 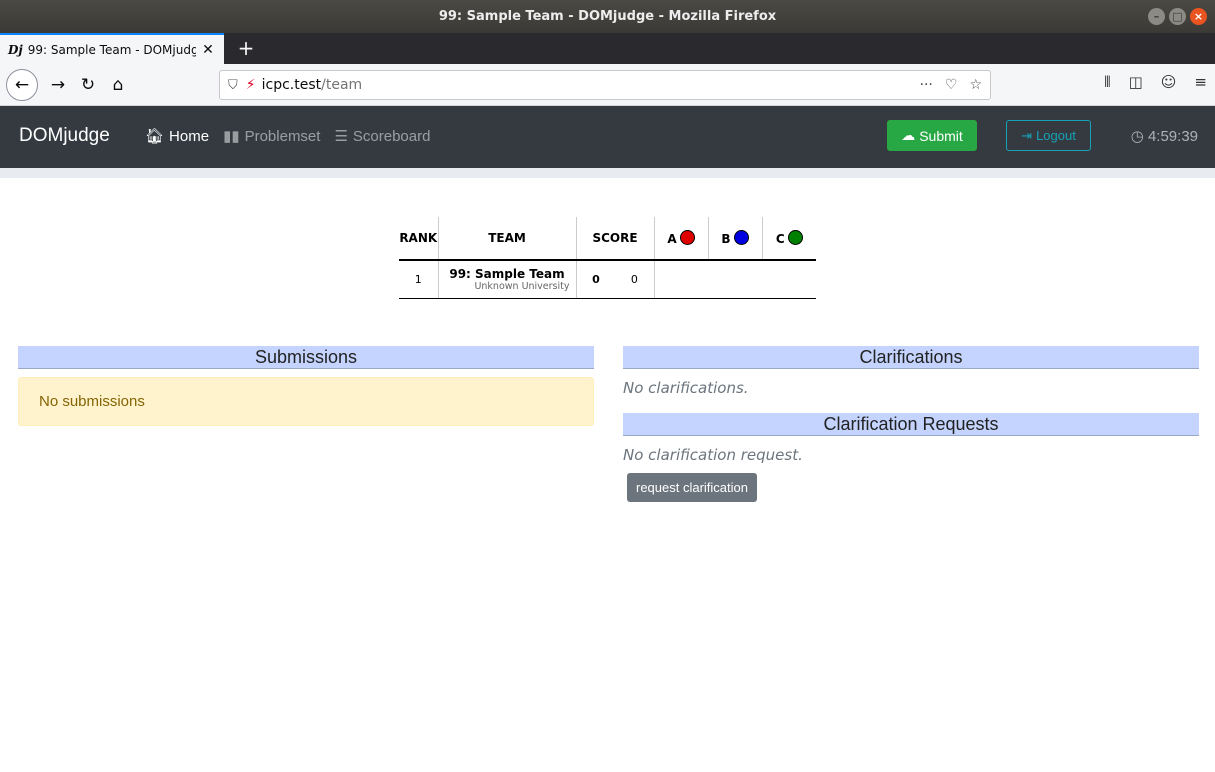 I want to click on window-controls: – □ ×, so click(x=1177, y=16).